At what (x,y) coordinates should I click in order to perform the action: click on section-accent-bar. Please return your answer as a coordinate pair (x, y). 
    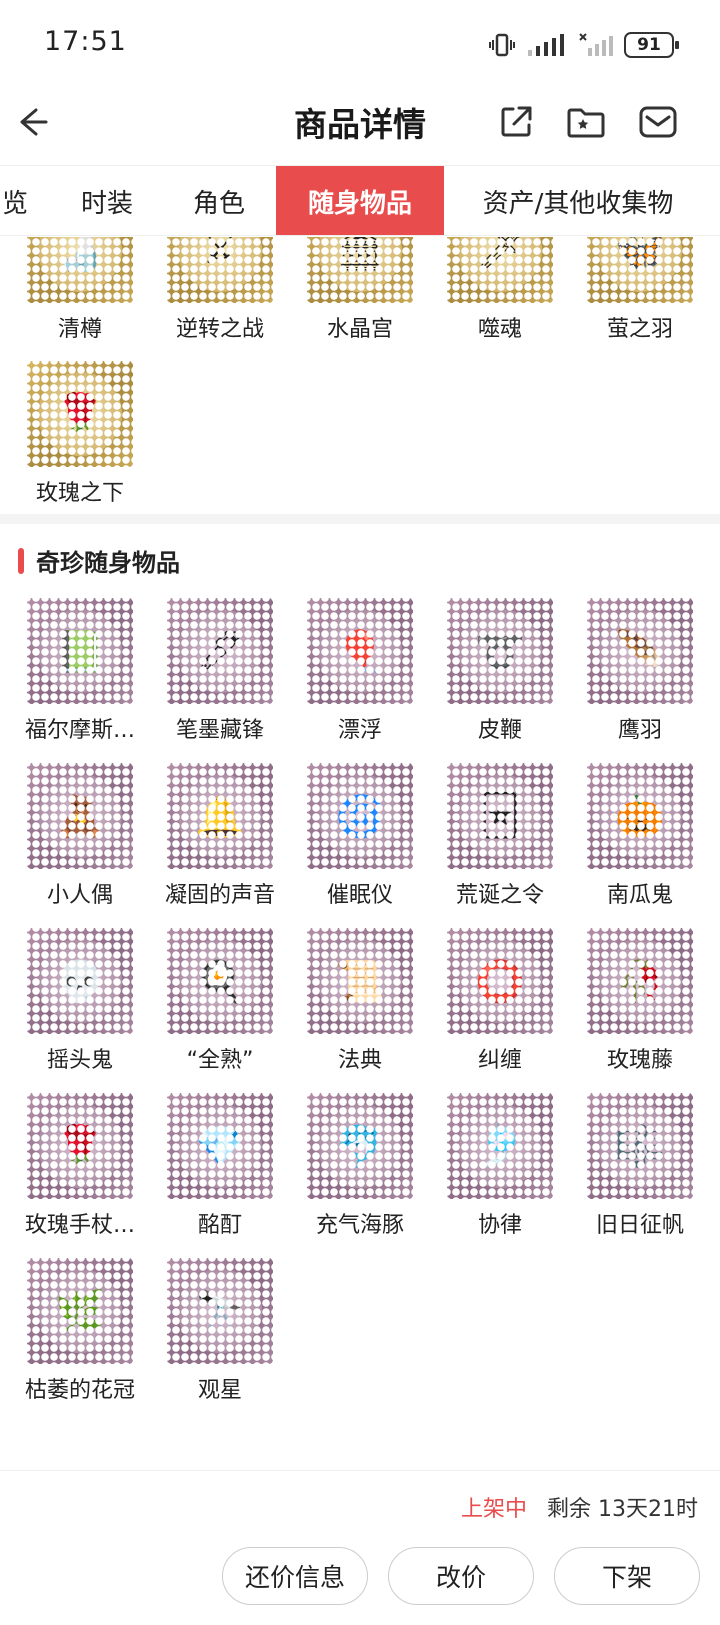
    Looking at the image, I should click on (21, 560).